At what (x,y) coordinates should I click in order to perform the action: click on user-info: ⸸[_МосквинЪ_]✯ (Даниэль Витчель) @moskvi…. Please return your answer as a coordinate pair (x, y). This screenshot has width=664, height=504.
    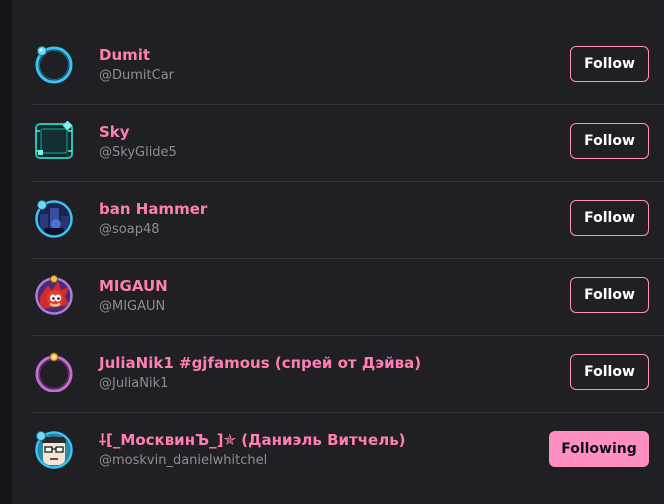
    Looking at the image, I should click on (319, 450).